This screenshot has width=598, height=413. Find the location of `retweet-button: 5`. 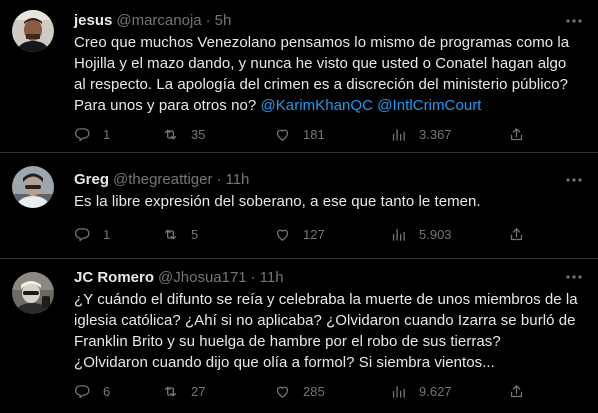

retweet-button: 5 is located at coordinates (180, 234).